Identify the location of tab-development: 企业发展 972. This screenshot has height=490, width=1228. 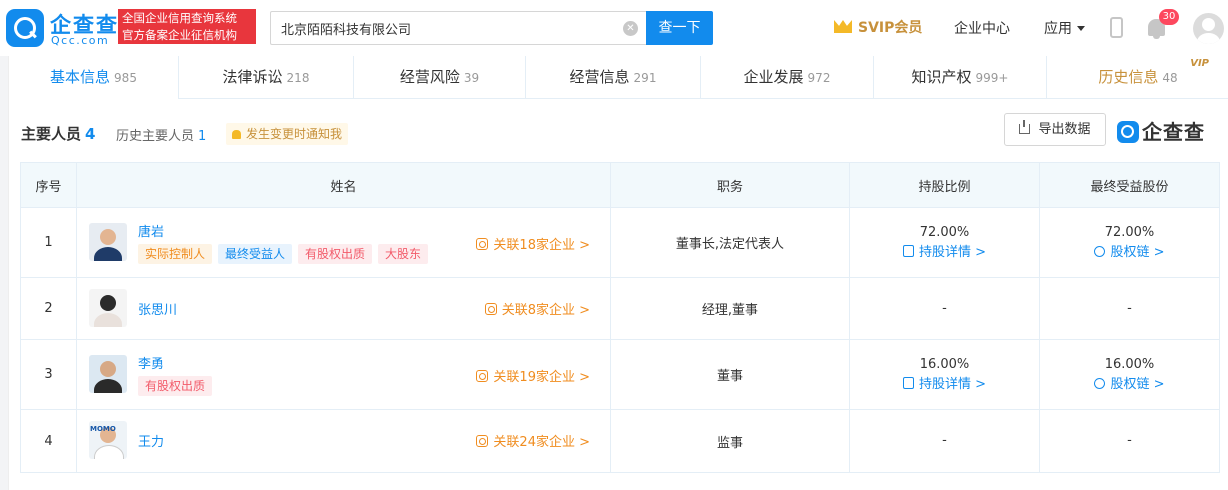
(787, 77).